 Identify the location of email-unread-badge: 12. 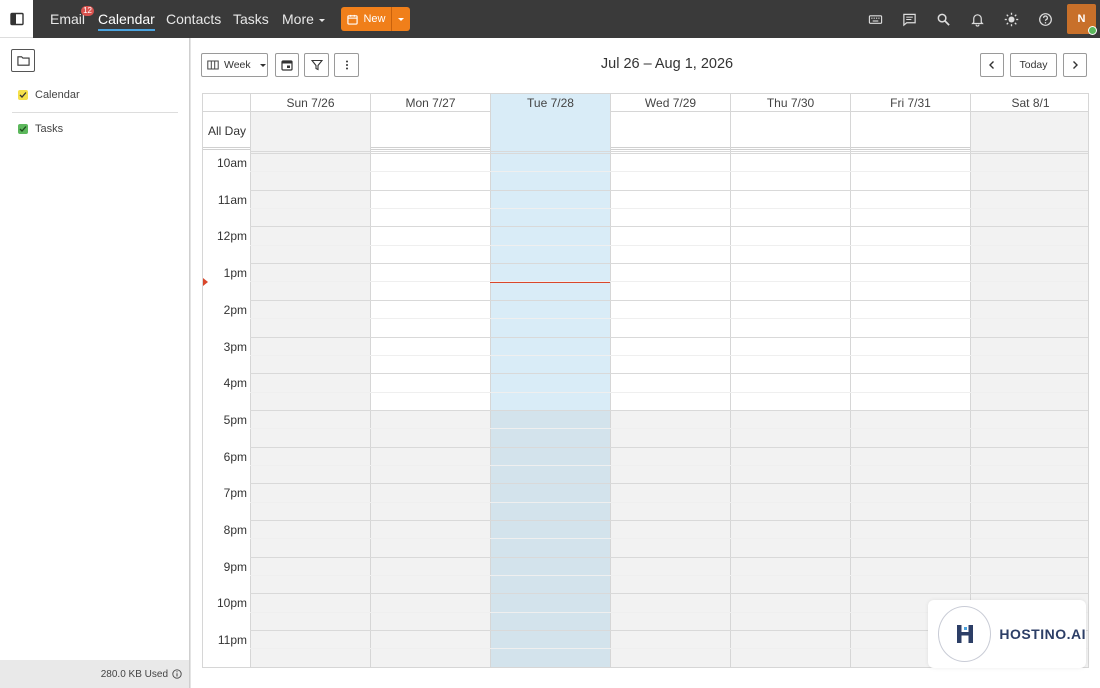
(88, 11).